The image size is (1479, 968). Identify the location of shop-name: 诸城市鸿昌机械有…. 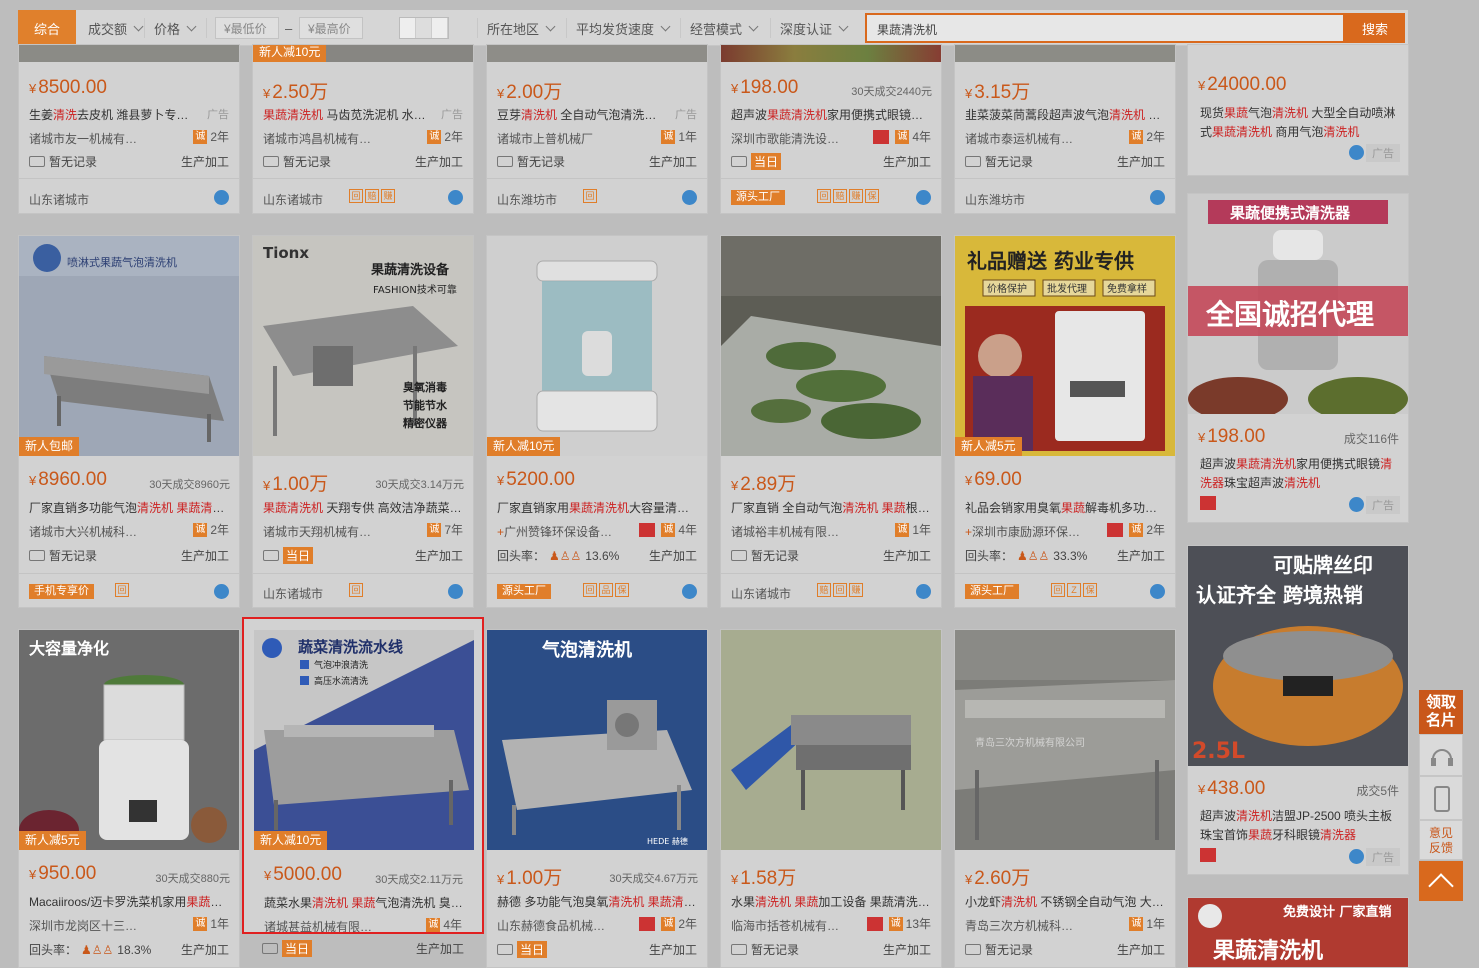
(317, 138).